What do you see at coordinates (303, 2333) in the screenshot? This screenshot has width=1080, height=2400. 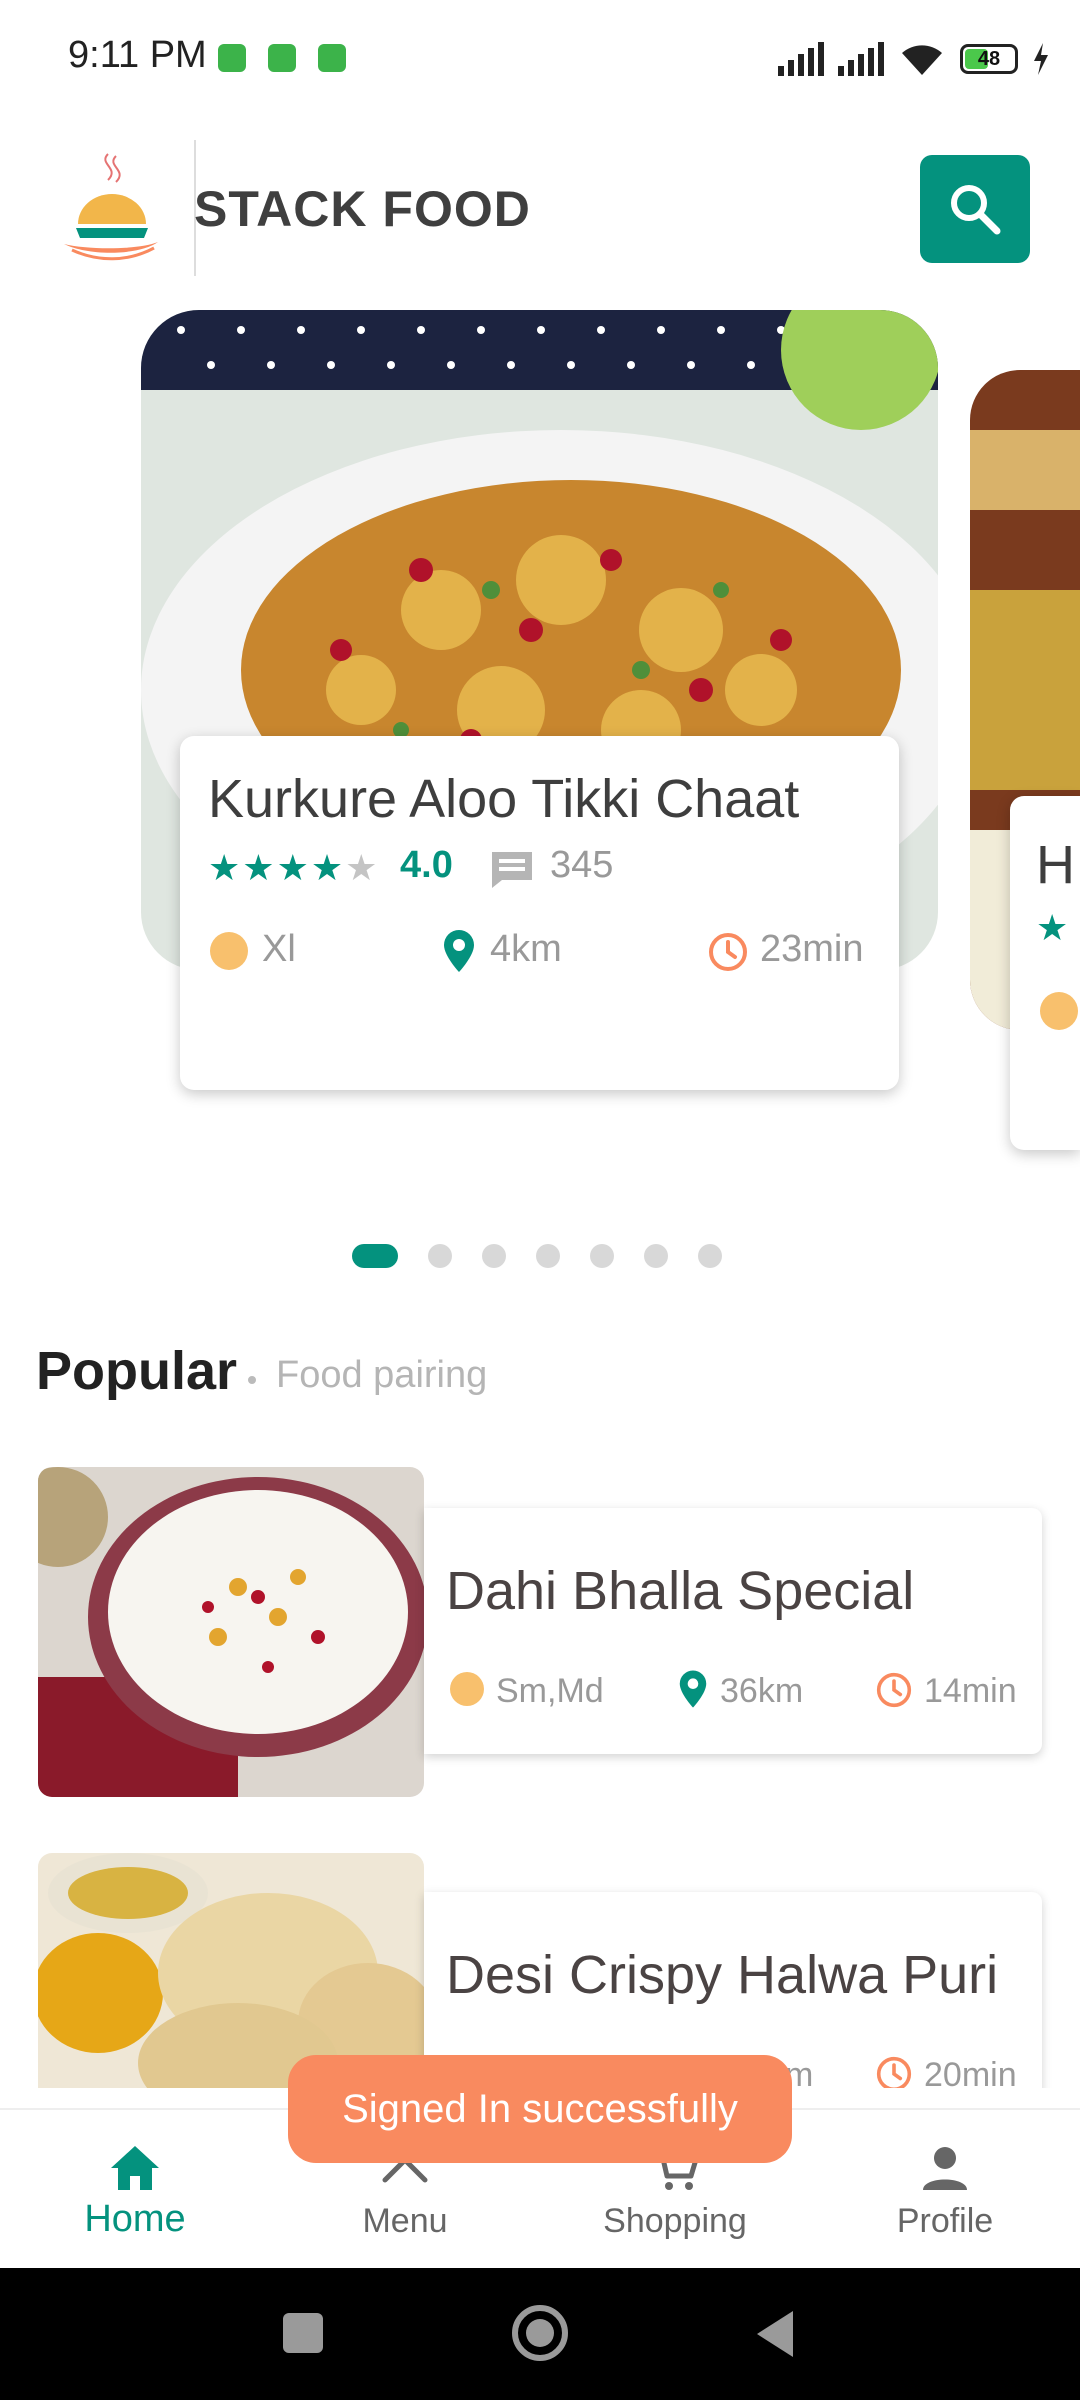 I see `recents-button` at bounding box center [303, 2333].